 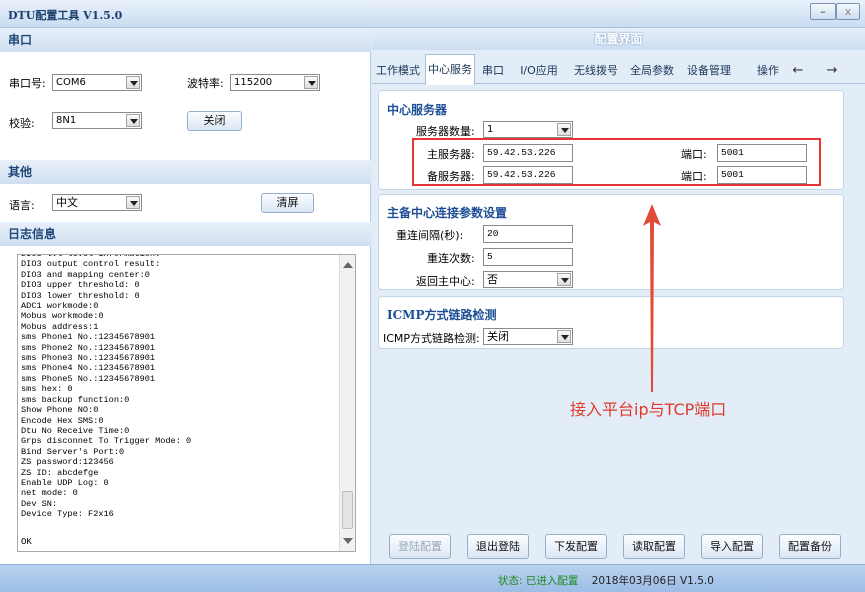 I want to click on title-bar: DTU配置工具 V1.5.0 – x, so click(x=432, y=14).